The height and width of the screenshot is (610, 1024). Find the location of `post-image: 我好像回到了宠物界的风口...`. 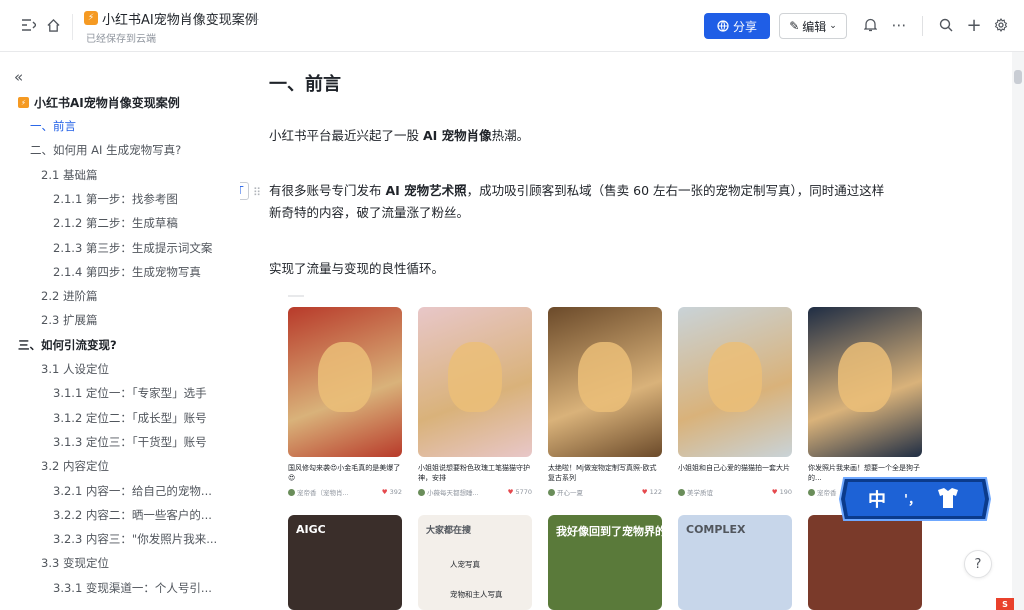

post-image: 我好像回到了宠物界的风口... is located at coordinates (605, 562).